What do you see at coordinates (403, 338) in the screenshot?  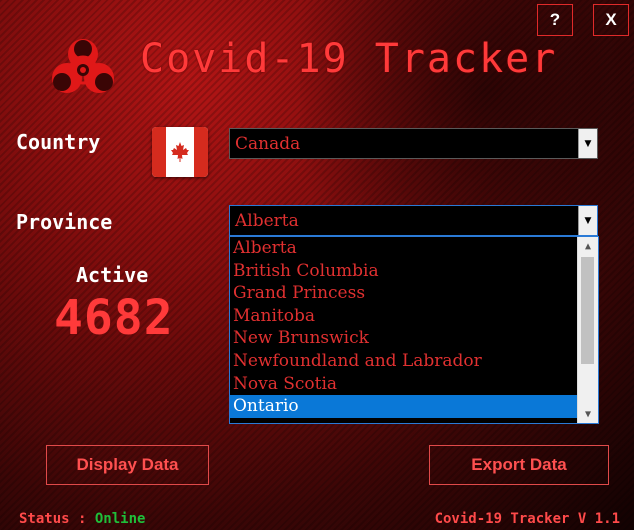 I see `dropdown-option: New Brunswick` at bounding box center [403, 338].